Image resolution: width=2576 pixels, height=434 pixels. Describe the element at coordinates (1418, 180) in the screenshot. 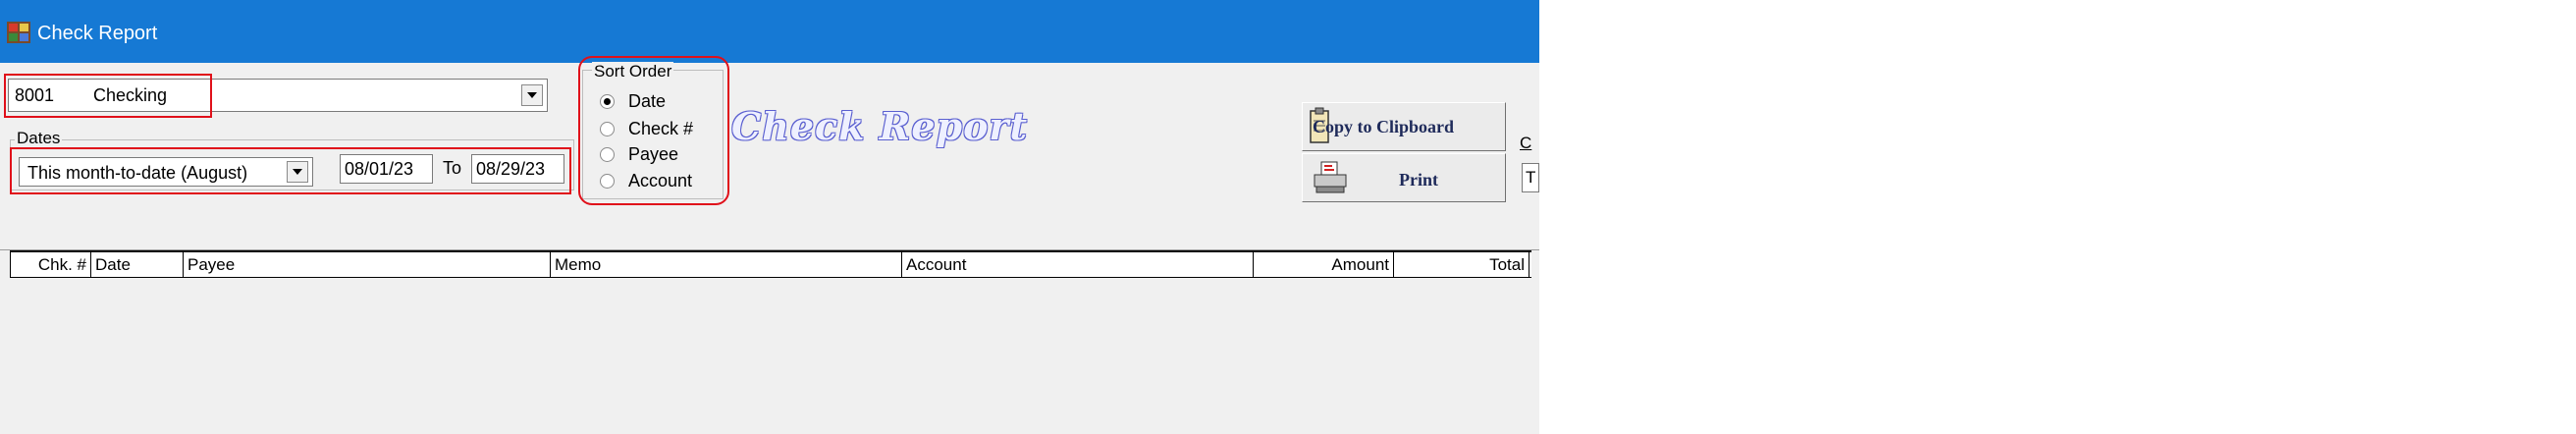

I see `print-button-label: Print` at that location.